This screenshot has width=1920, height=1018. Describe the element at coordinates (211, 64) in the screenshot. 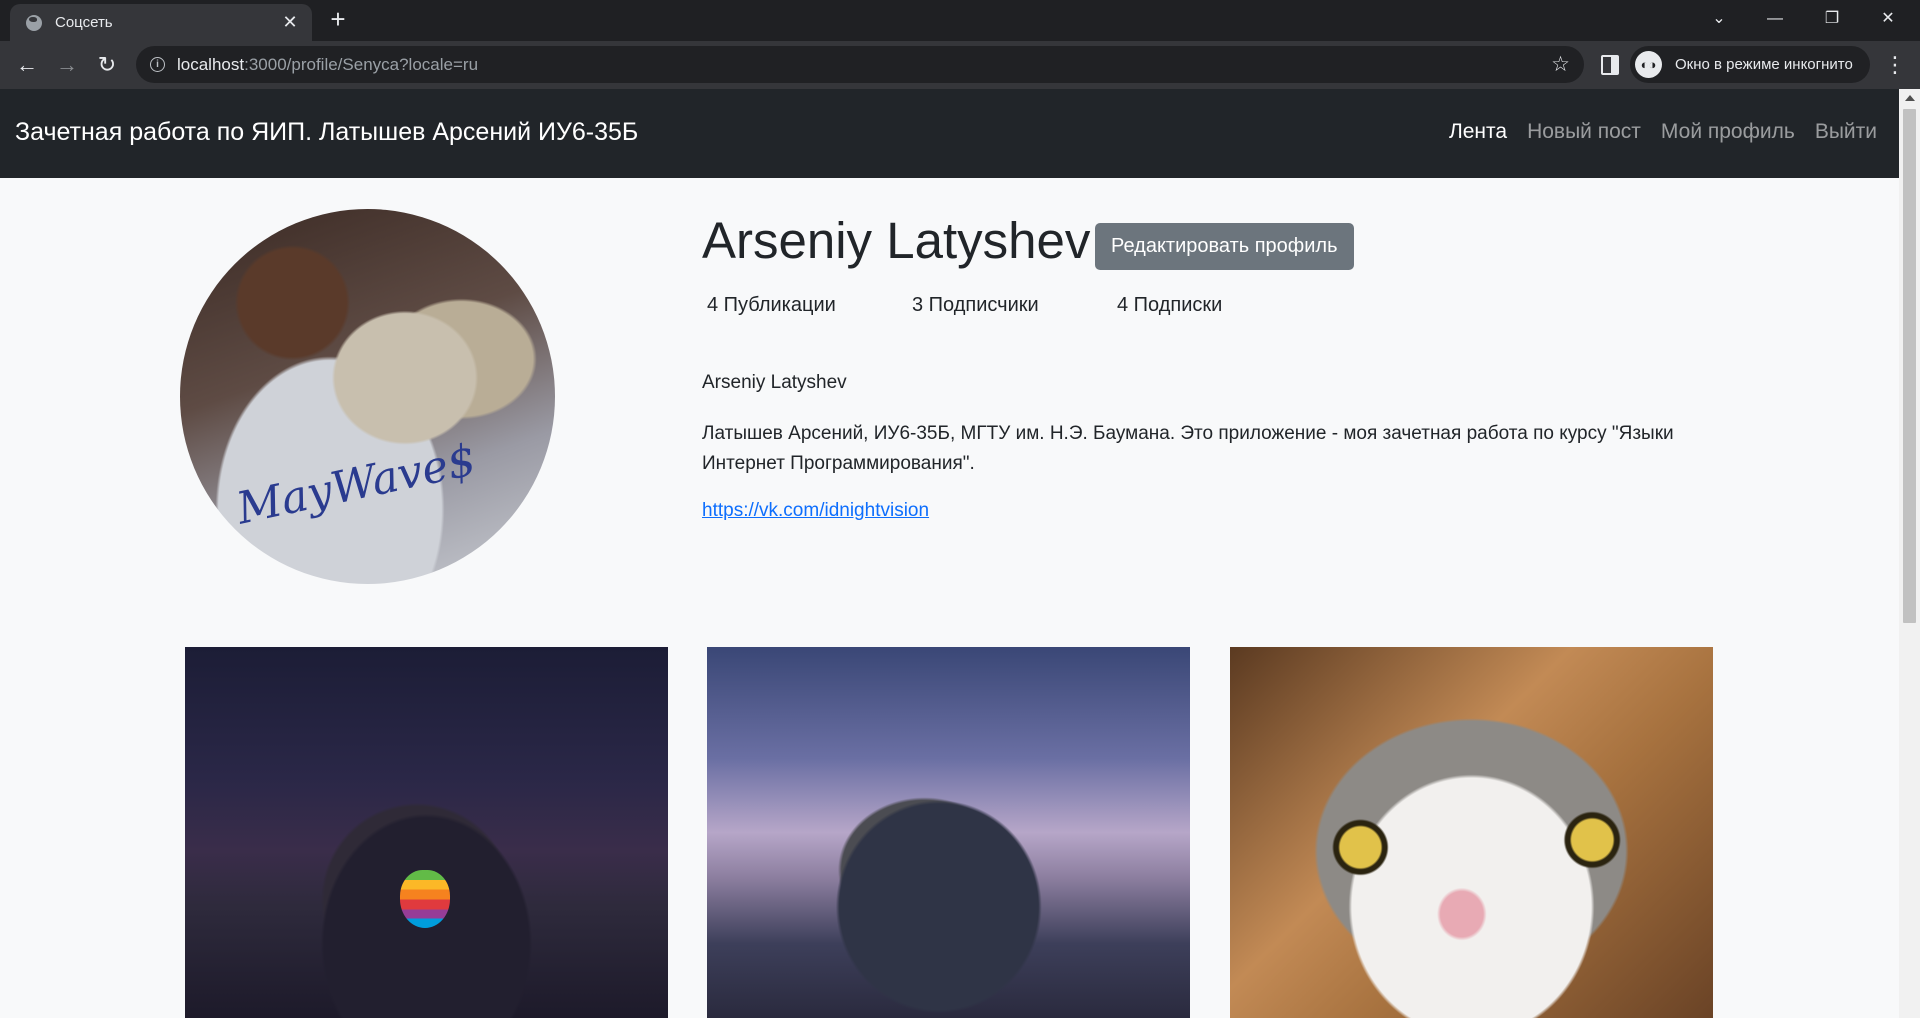

I see `url-host: localhost` at that location.